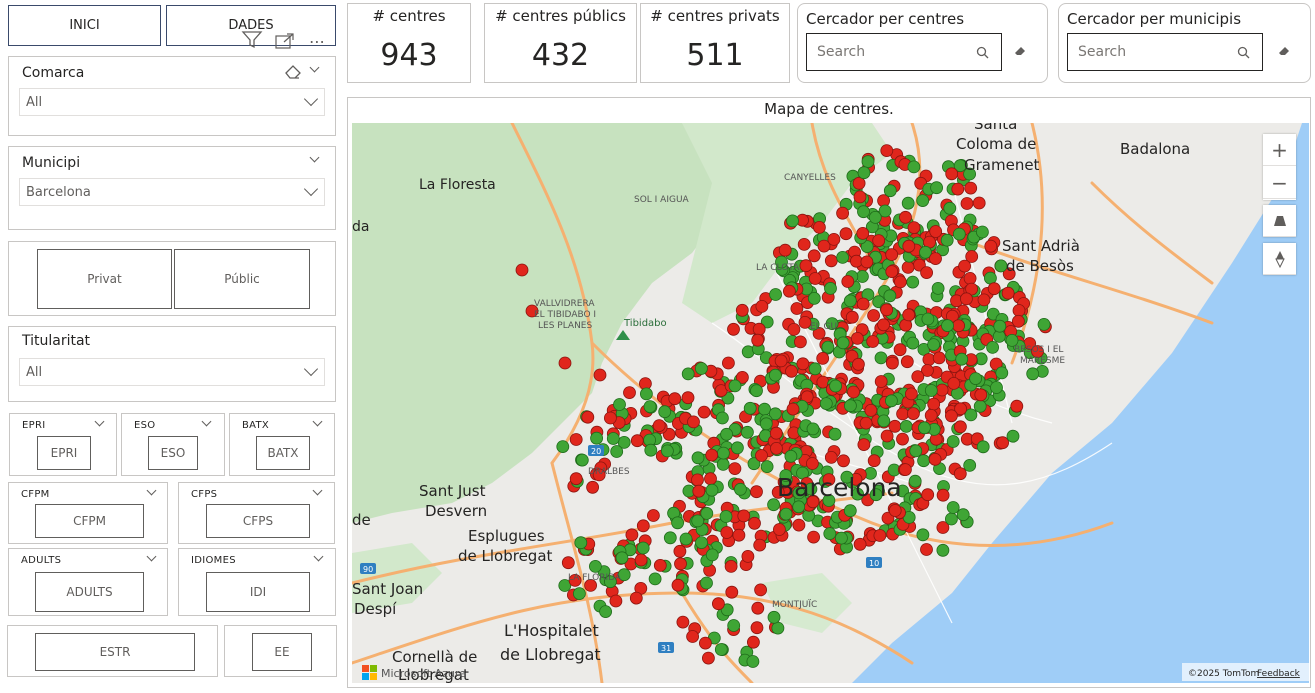  Describe the element at coordinates (258, 521) in the screenshot. I see `cfps-button: CFPS` at that location.